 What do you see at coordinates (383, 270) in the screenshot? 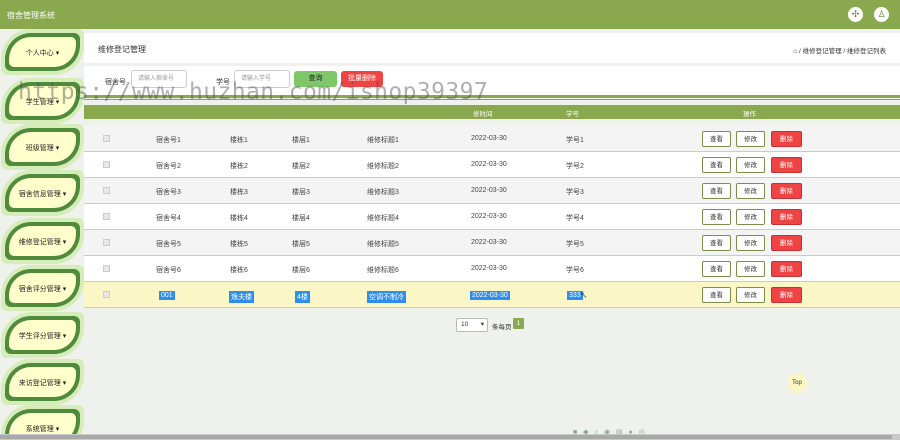
I see `cell-title: 维修标题6` at bounding box center [383, 270].